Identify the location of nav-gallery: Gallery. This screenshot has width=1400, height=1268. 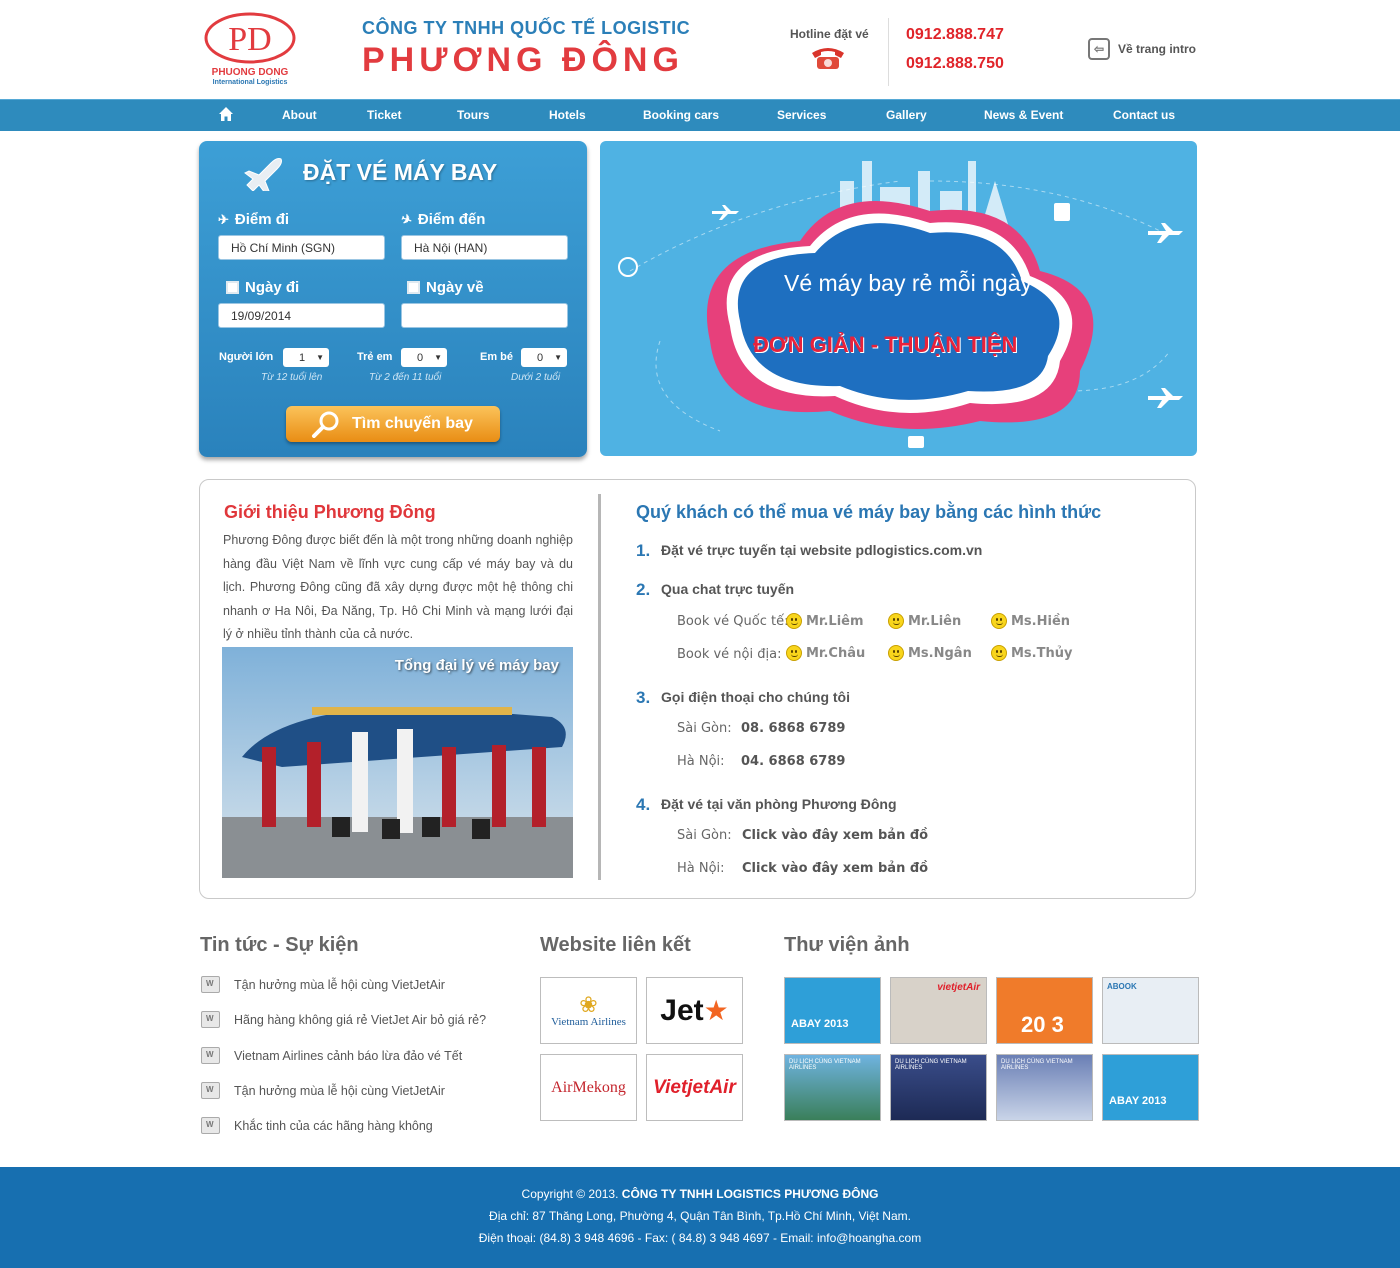
(906, 115).